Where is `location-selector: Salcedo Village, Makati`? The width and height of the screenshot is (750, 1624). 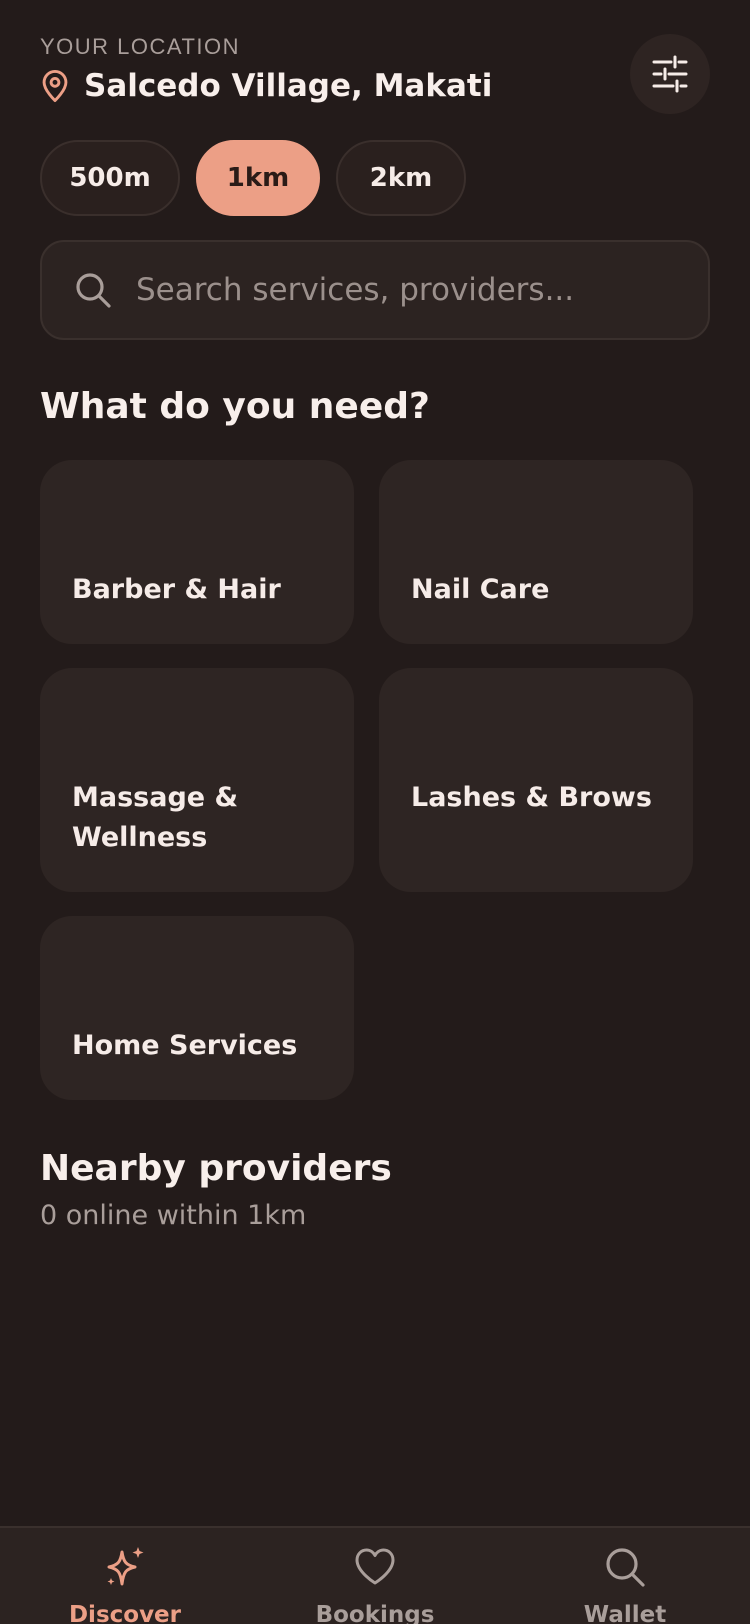
location-selector: Salcedo Village, Makati is located at coordinates (375, 86).